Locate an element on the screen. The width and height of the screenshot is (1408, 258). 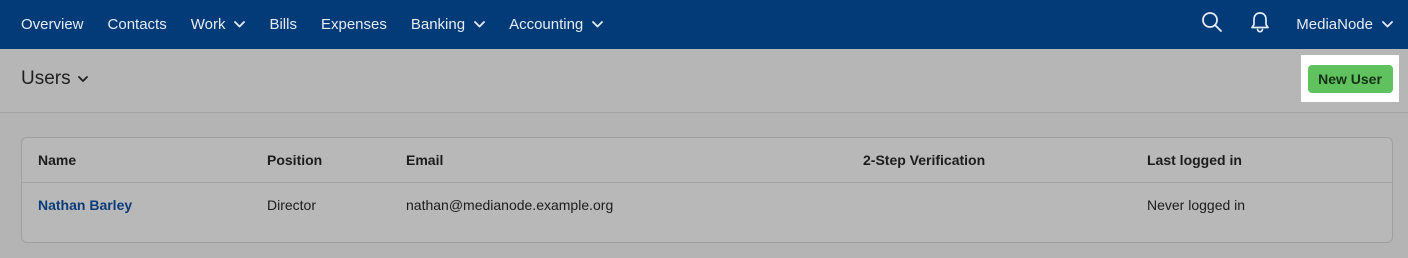
nav-item-bills: Bills is located at coordinates (283, 24).